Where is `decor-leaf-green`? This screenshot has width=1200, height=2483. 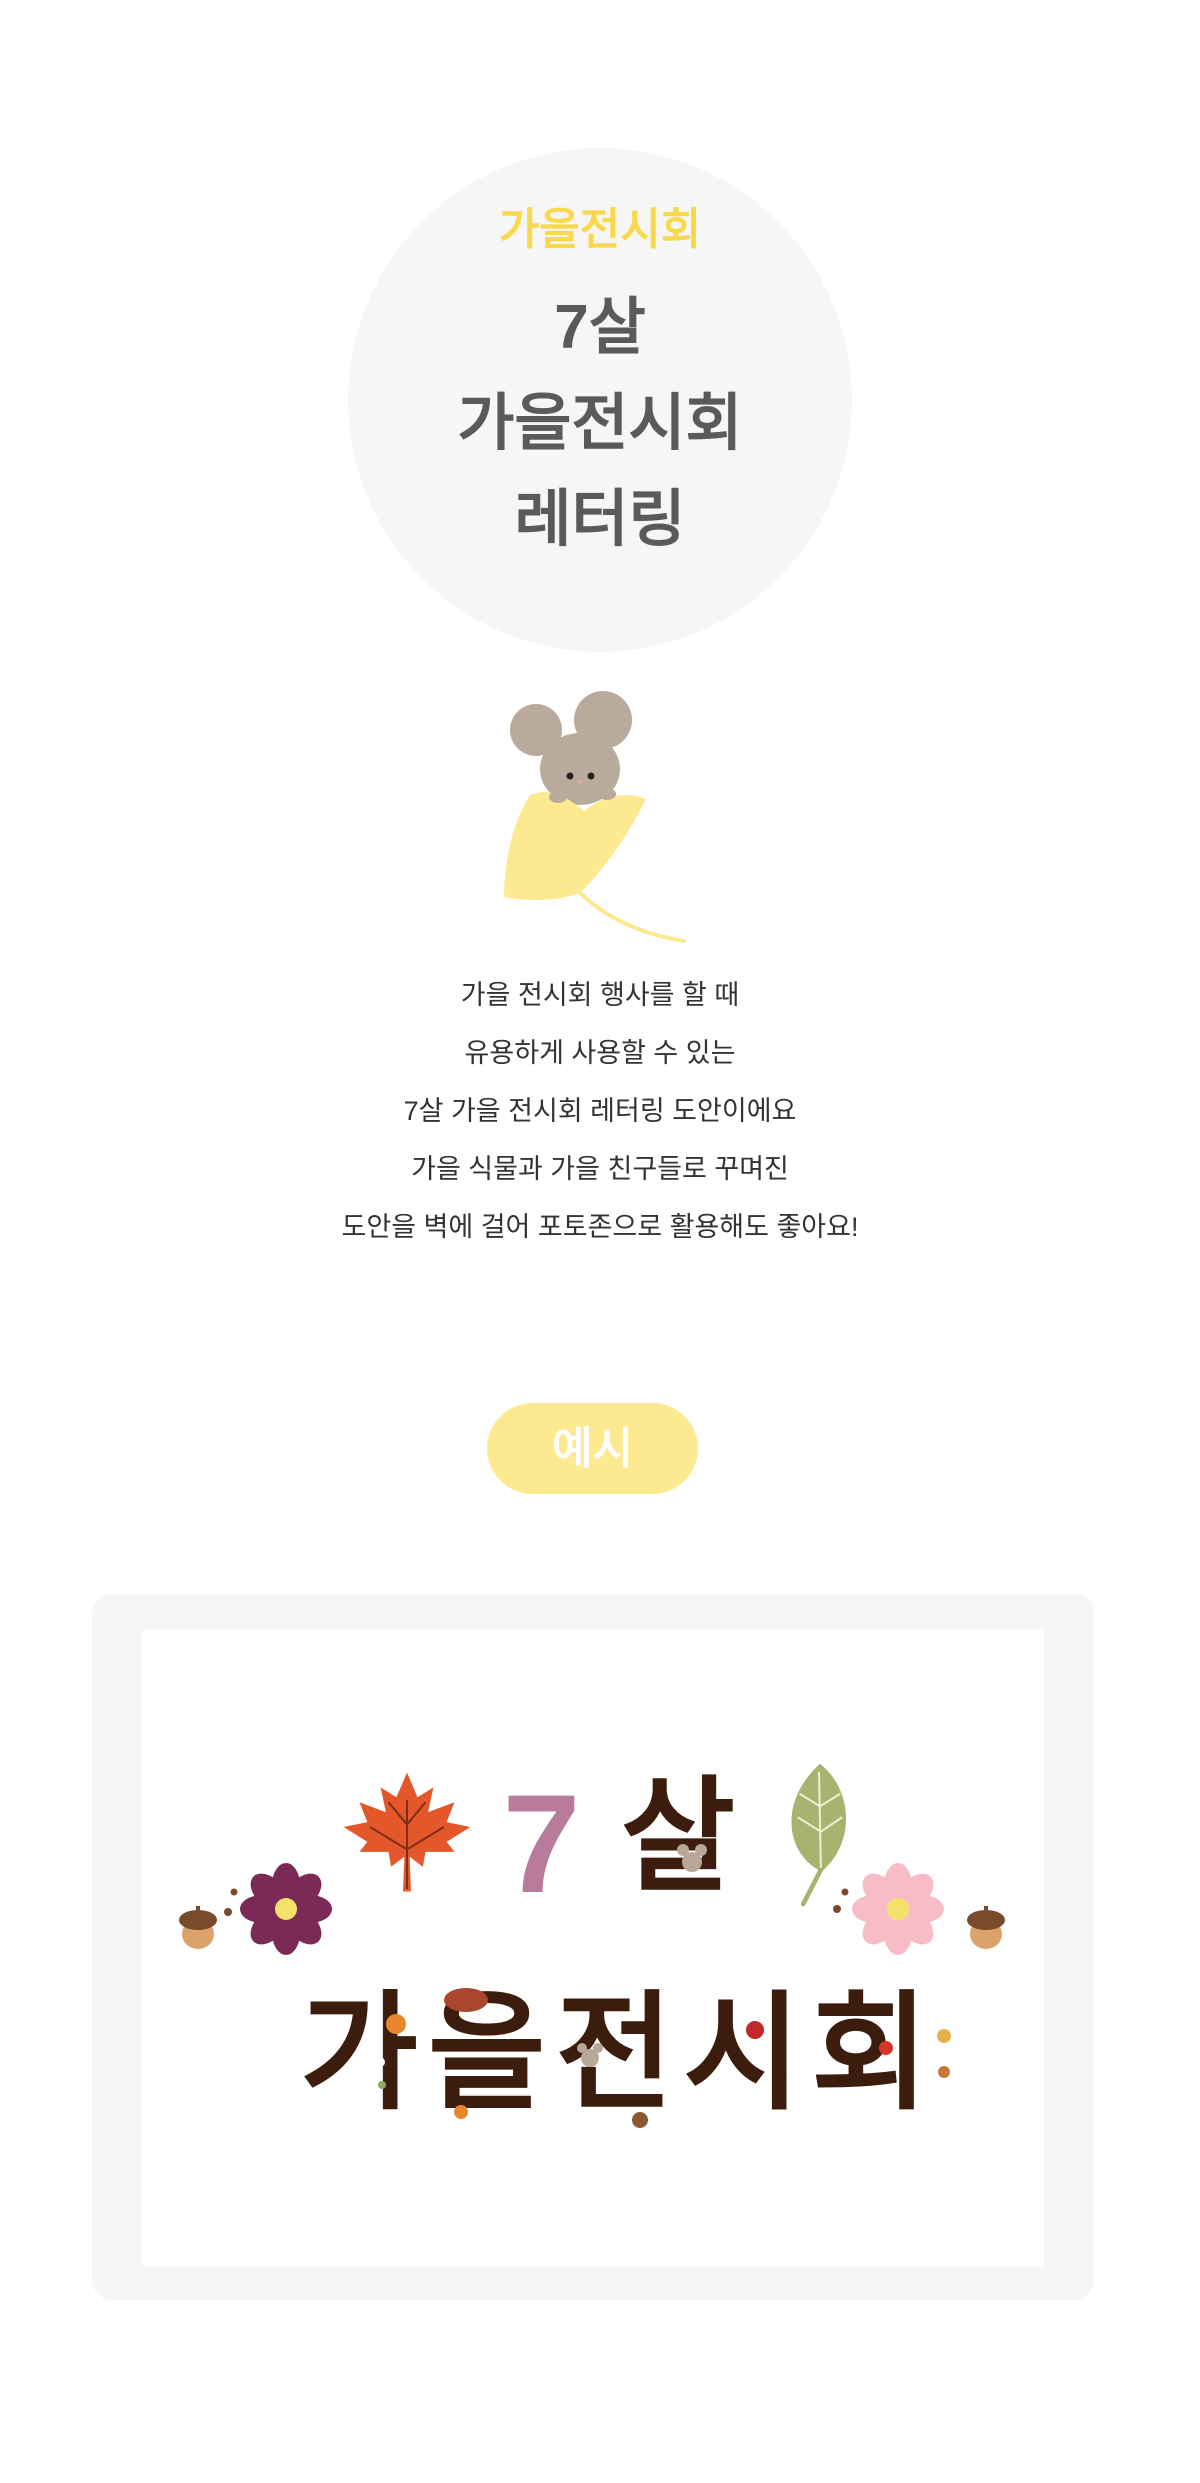
decor-leaf-green is located at coordinates (382, 2085).